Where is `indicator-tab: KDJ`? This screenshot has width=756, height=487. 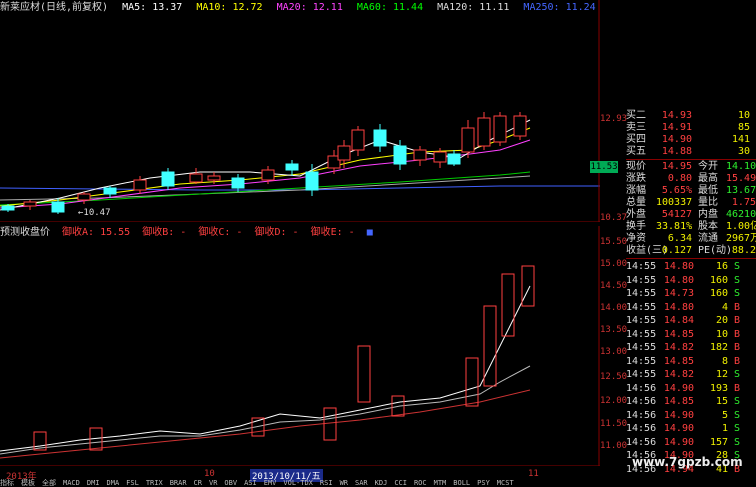 indicator-tab: KDJ is located at coordinates (381, 483).